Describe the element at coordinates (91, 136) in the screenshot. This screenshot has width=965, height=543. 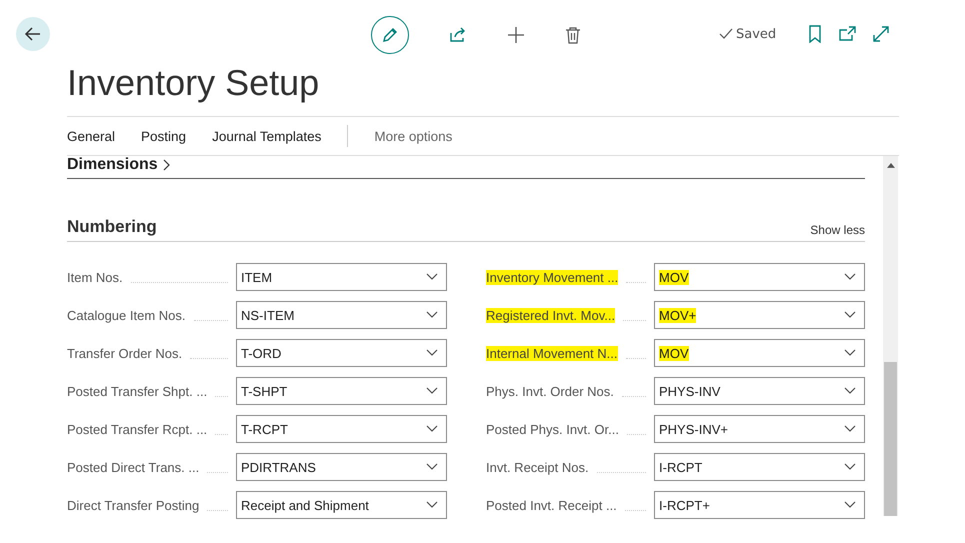
I see `tab: General` at that location.